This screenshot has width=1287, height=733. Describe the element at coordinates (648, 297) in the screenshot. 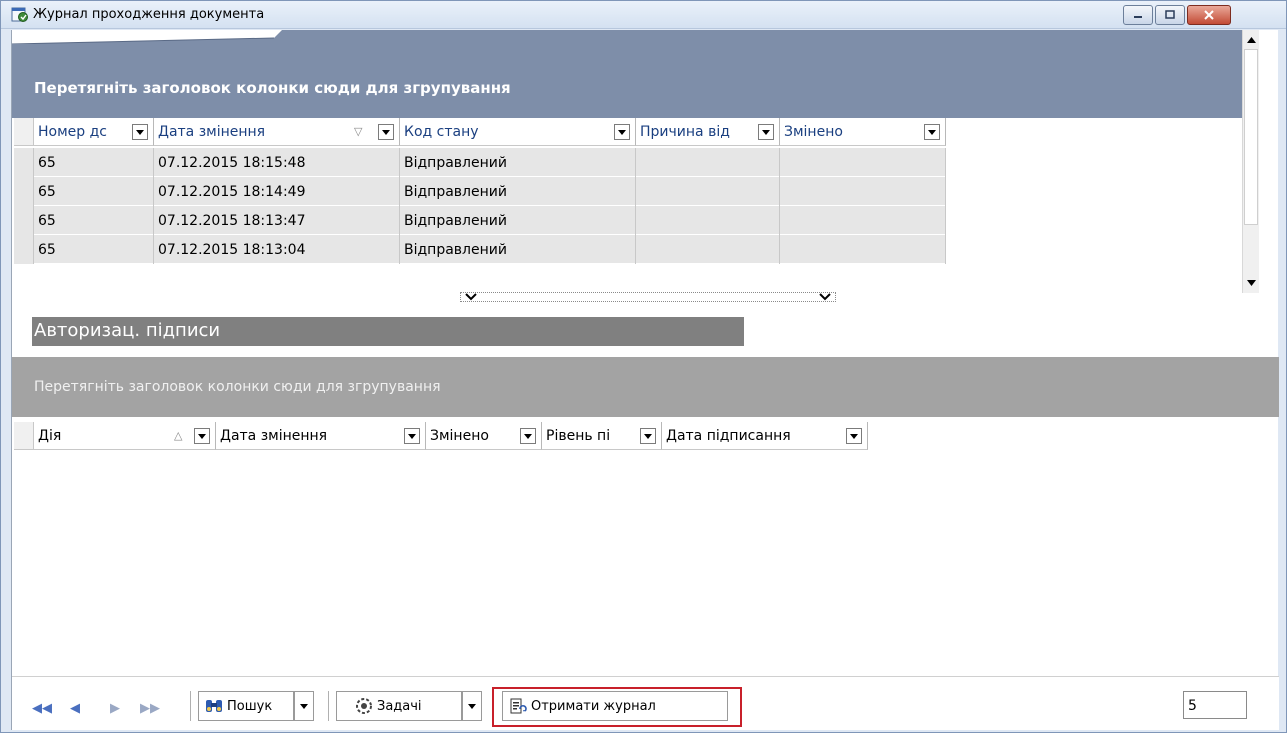

I see `detail-splitter` at that location.